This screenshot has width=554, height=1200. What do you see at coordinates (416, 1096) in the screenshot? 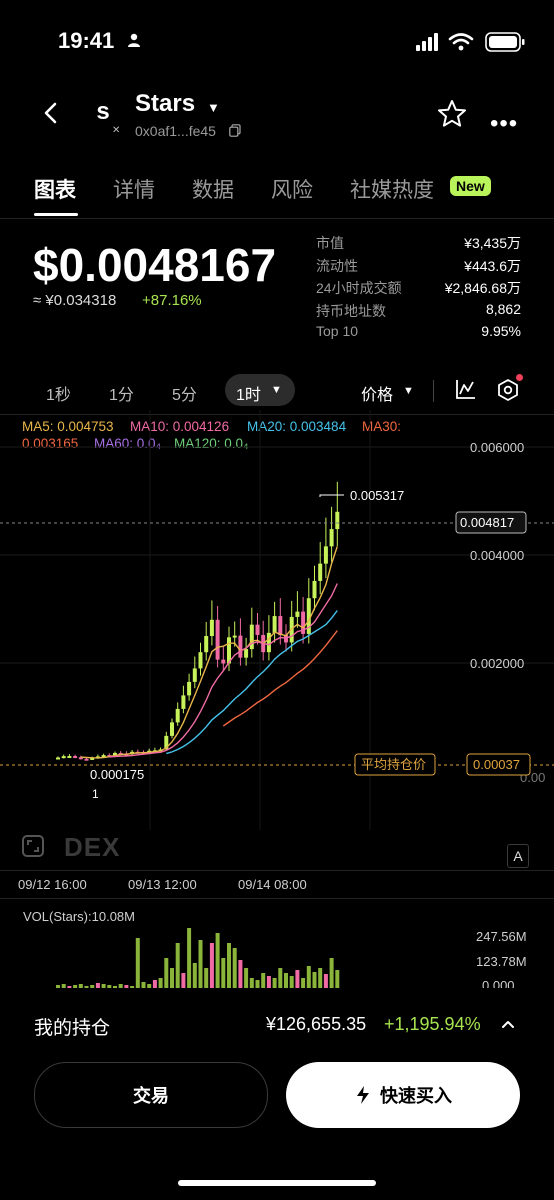
I see `quick-buy-label: 快速买入` at bounding box center [416, 1096].